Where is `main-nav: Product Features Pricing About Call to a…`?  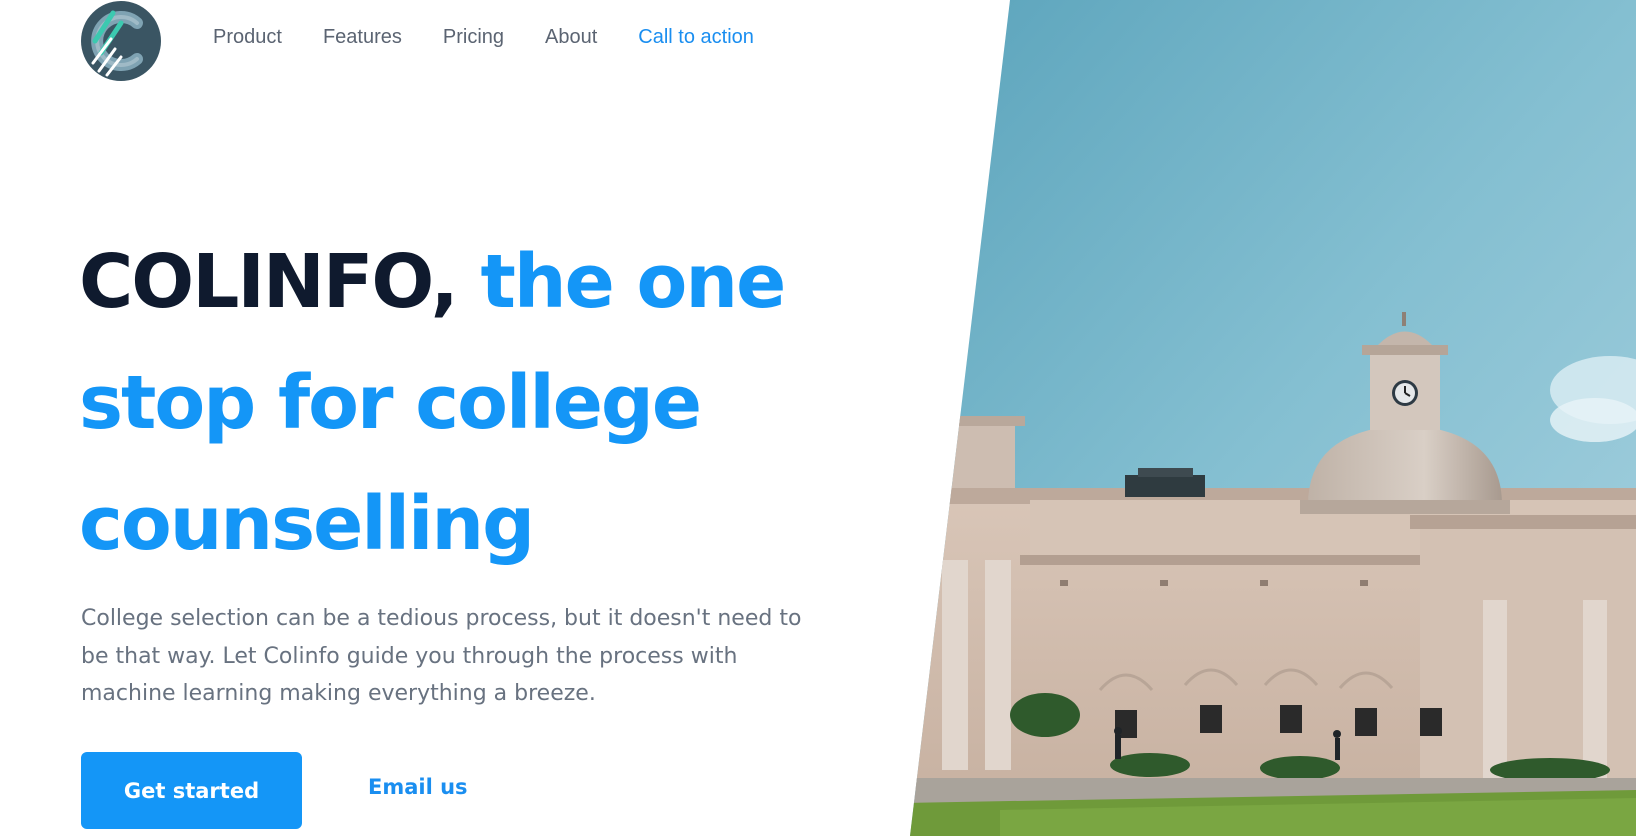
main-nav: Product Features Pricing About Call to a… is located at coordinates (483, 37).